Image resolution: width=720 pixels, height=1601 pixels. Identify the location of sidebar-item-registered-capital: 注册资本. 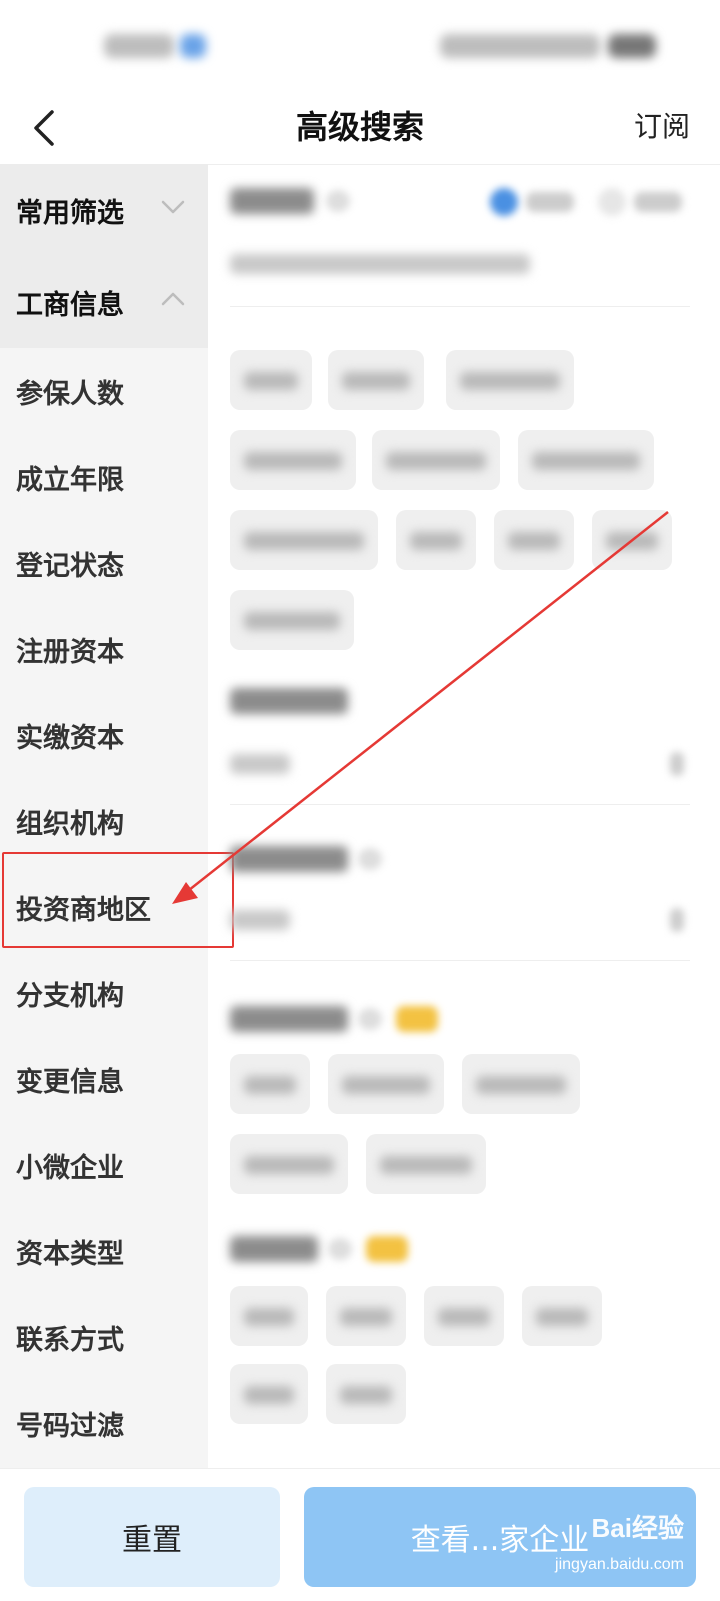
(104, 649).